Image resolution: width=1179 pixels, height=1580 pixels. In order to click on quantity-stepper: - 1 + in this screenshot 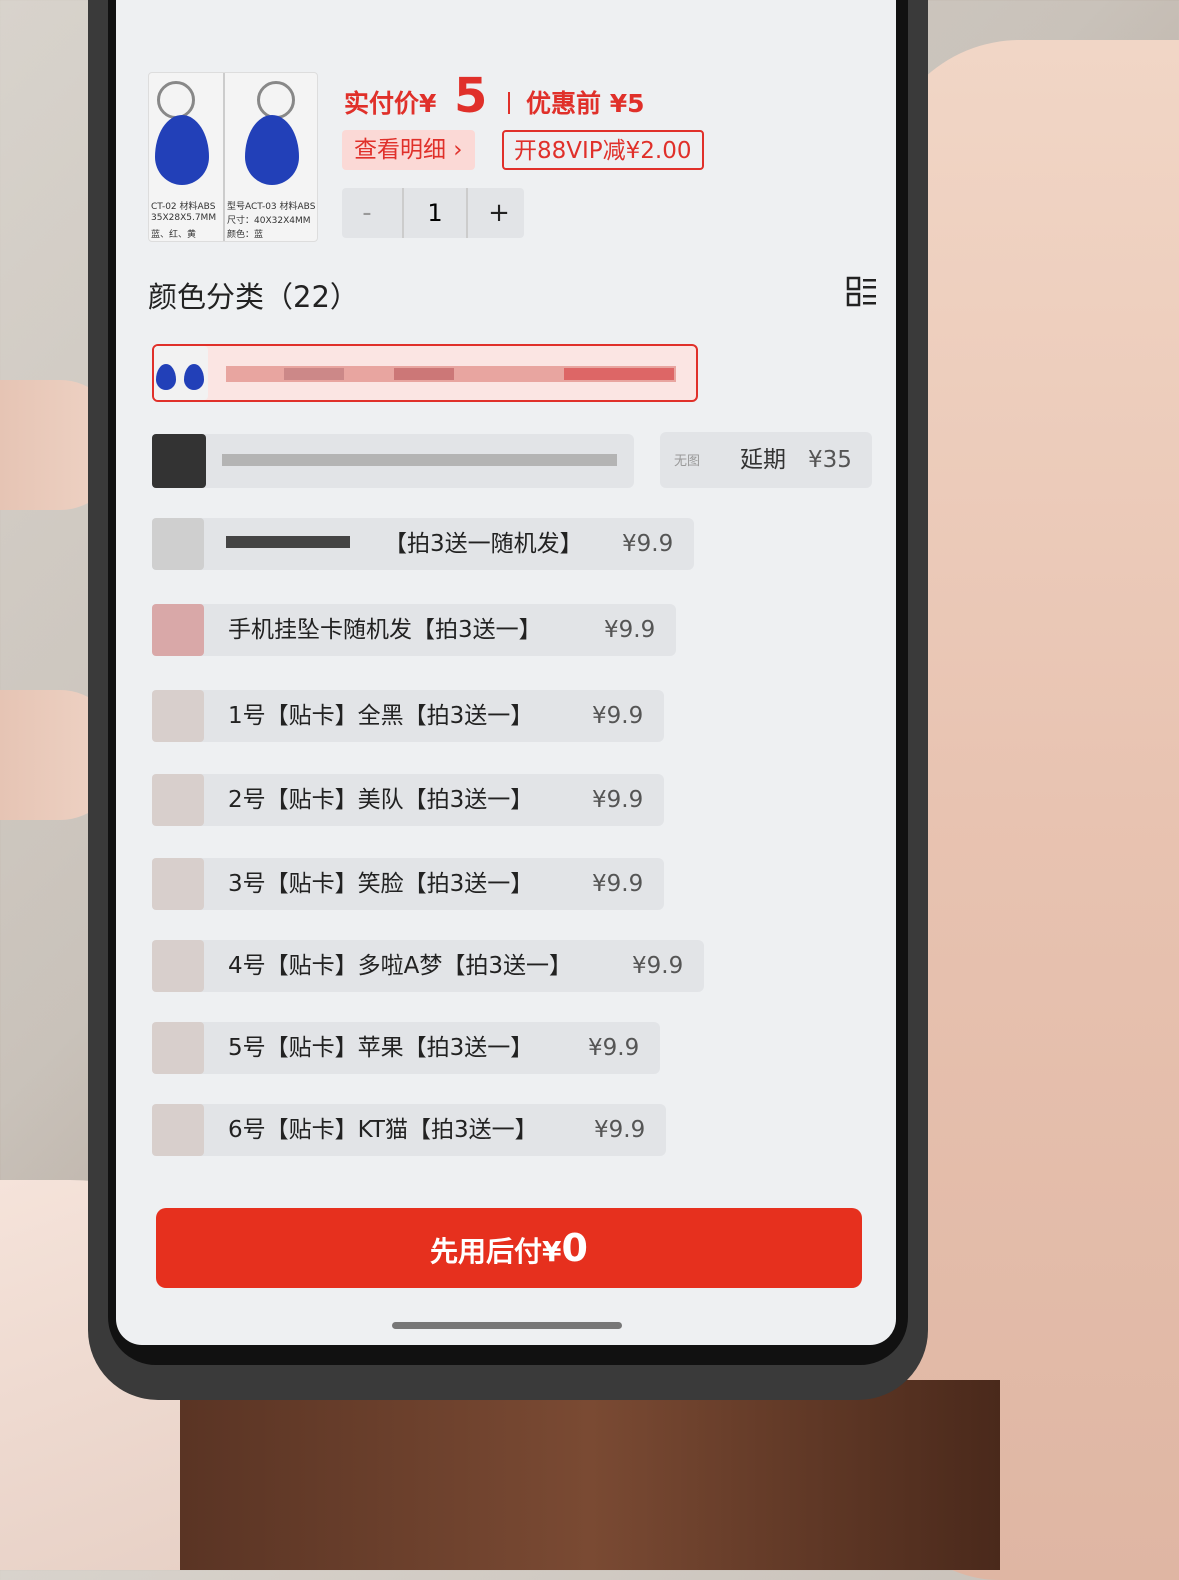, I will do `click(433, 213)`.